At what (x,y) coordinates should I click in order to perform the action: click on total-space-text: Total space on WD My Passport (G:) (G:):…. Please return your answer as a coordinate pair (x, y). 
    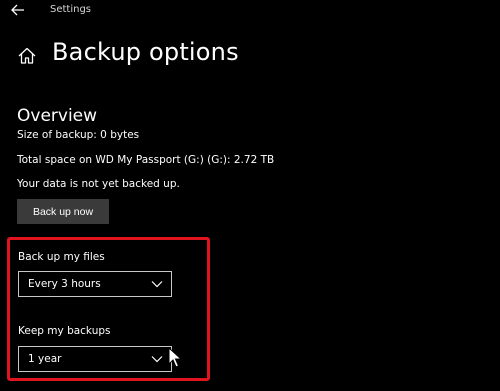
    Looking at the image, I should click on (146, 160).